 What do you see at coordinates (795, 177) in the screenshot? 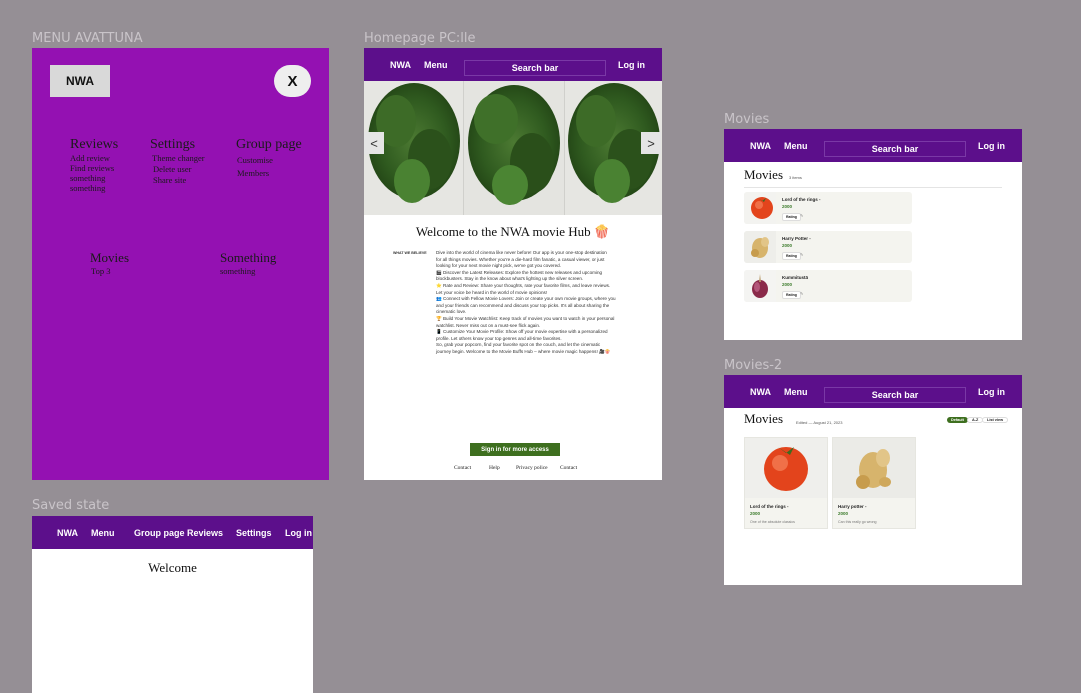
I see `items-count: 3 items` at bounding box center [795, 177].